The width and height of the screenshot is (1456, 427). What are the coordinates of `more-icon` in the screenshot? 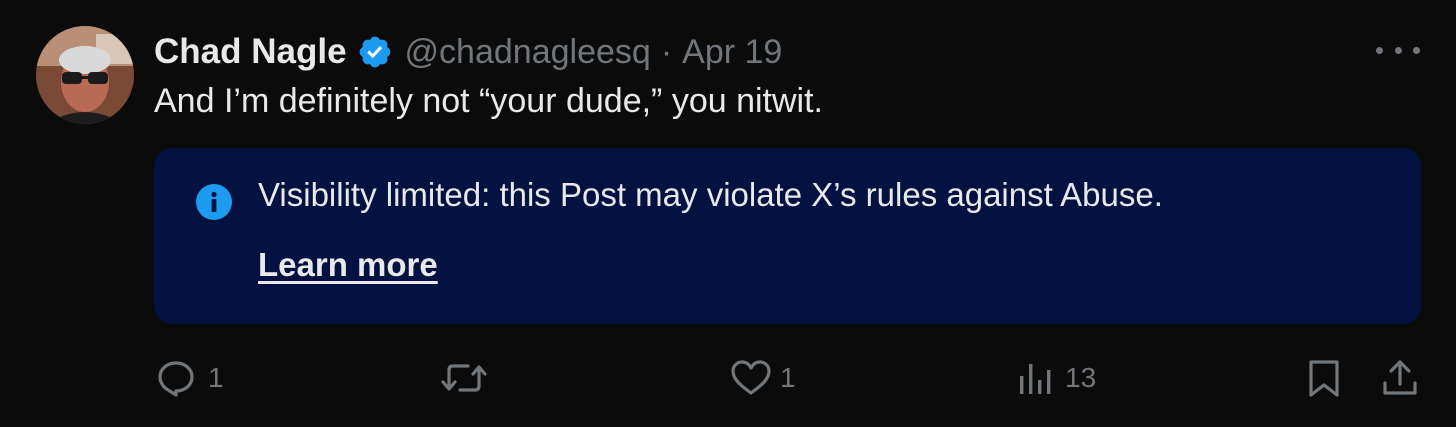 It's located at (1398, 50).